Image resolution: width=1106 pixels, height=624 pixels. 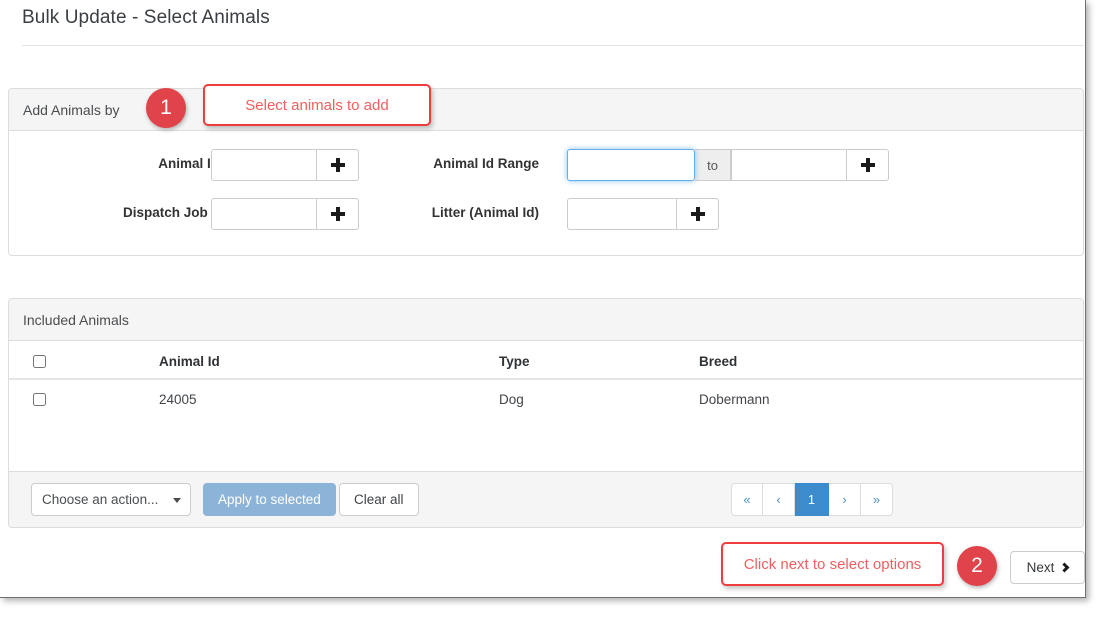 What do you see at coordinates (877, 499) in the screenshot?
I see `pagination-last: »` at bounding box center [877, 499].